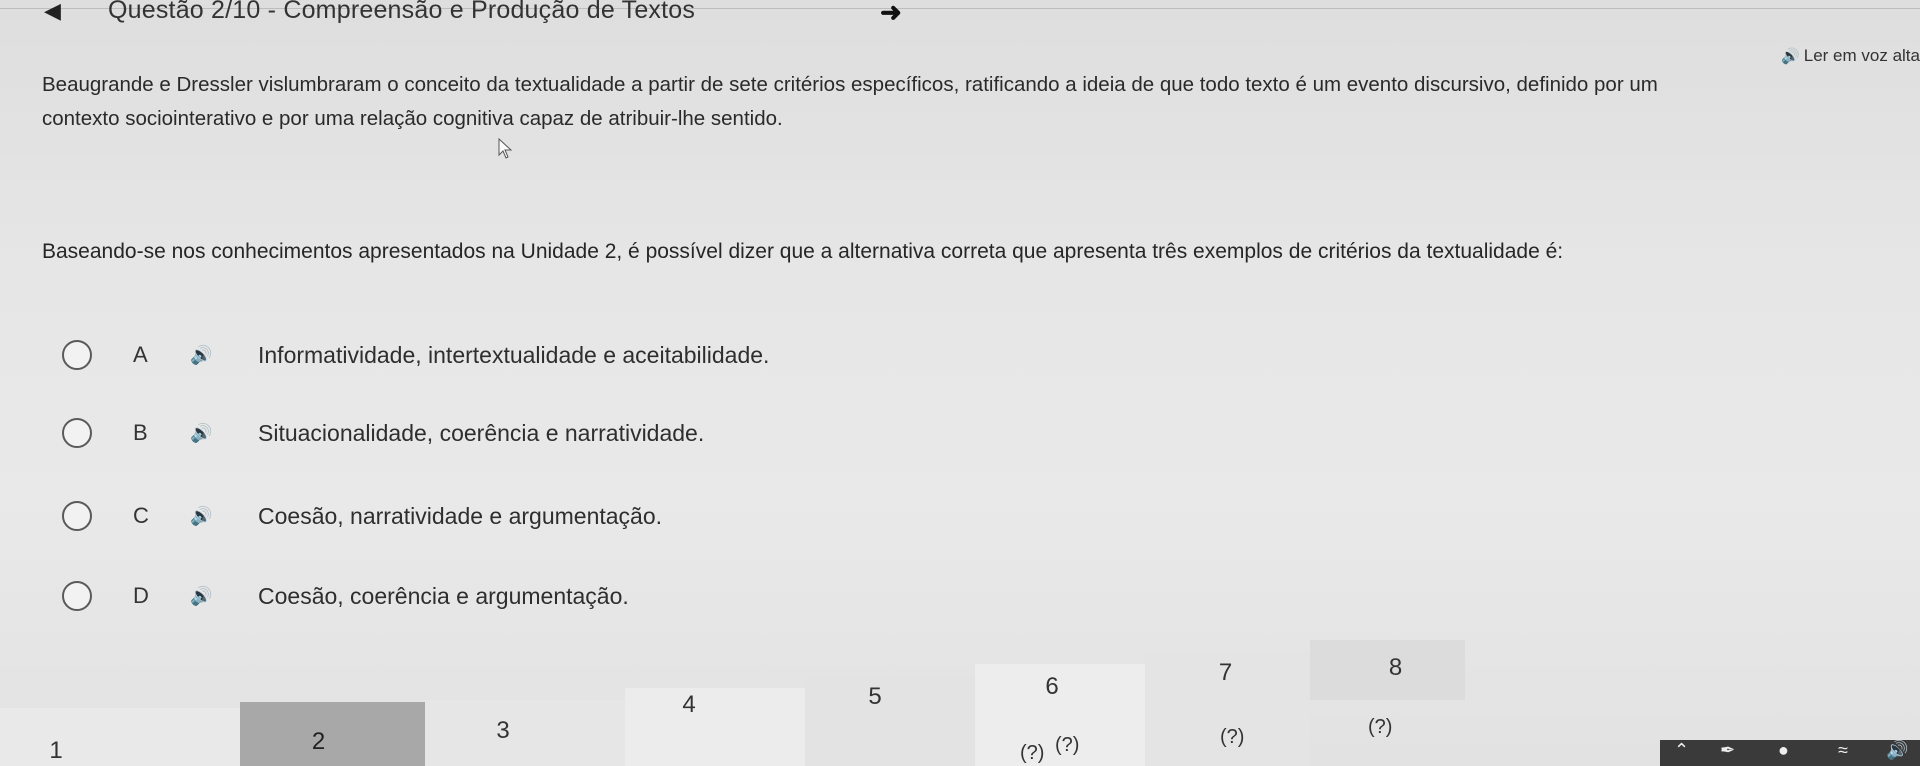  What do you see at coordinates (1897, 750) in the screenshot?
I see `volume-icon: 🔊` at bounding box center [1897, 750].